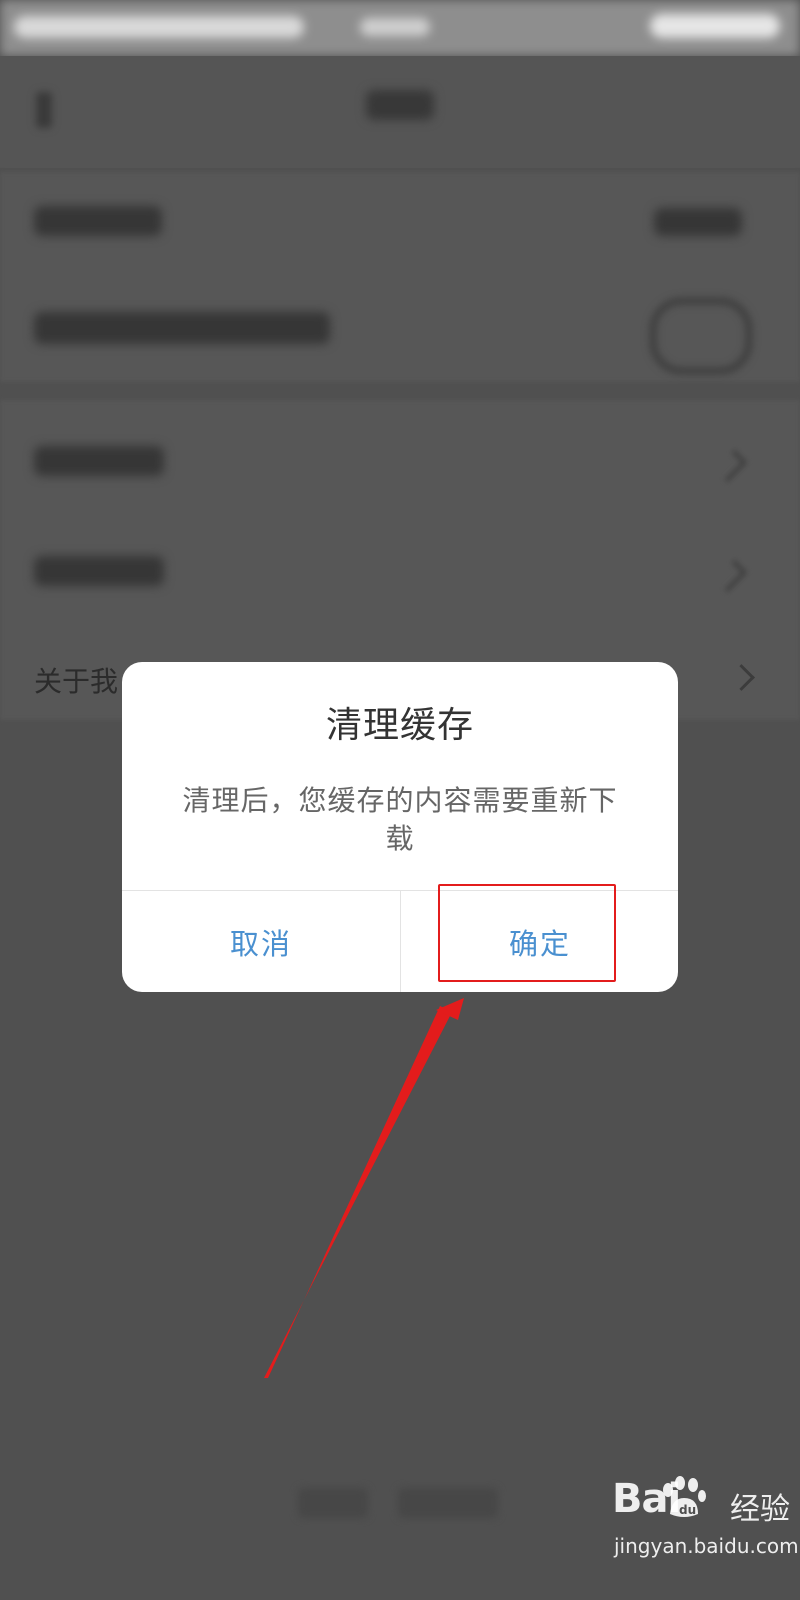 This screenshot has width=800, height=1600. I want to click on paw-icon: du, so click(684, 1496).